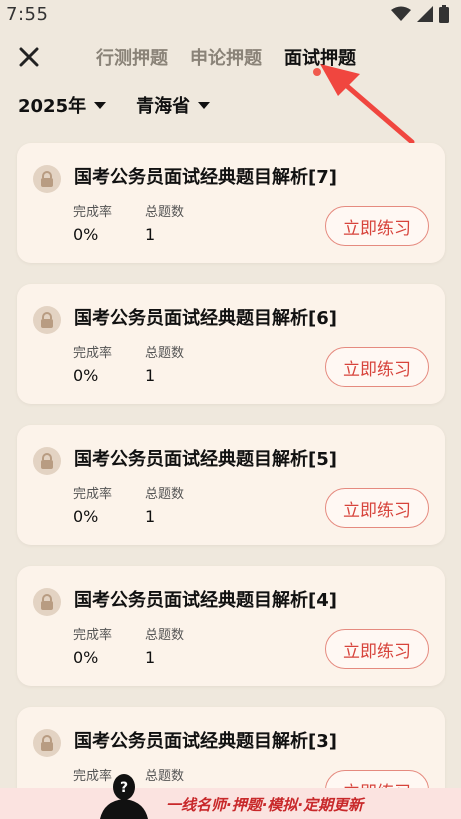 The width and height of the screenshot is (461, 819). I want to click on card-title: 国考公务员面试经典题目解析[7], so click(205, 177).